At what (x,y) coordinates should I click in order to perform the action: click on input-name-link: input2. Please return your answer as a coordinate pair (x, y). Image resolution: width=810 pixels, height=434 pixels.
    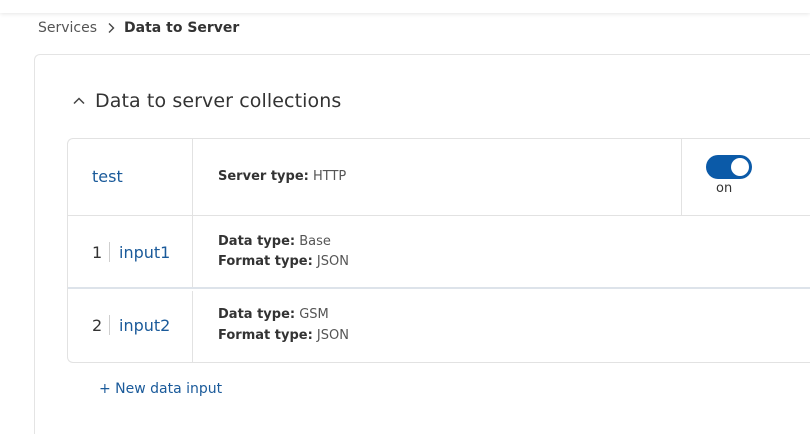
    Looking at the image, I should click on (144, 325).